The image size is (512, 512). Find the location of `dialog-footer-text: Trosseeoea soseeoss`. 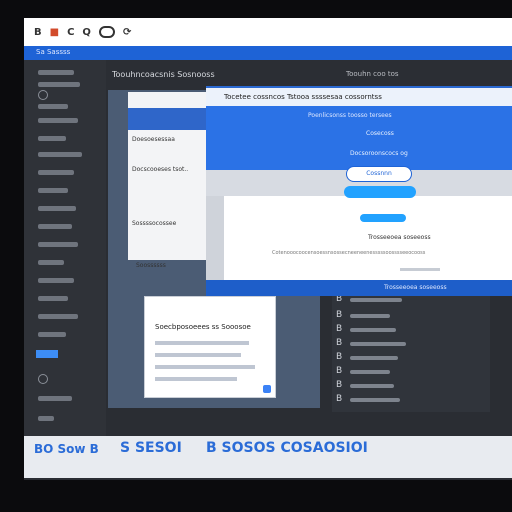

dialog-footer-text: Trosseeoea soseeoss is located at coordinates (415, 287).